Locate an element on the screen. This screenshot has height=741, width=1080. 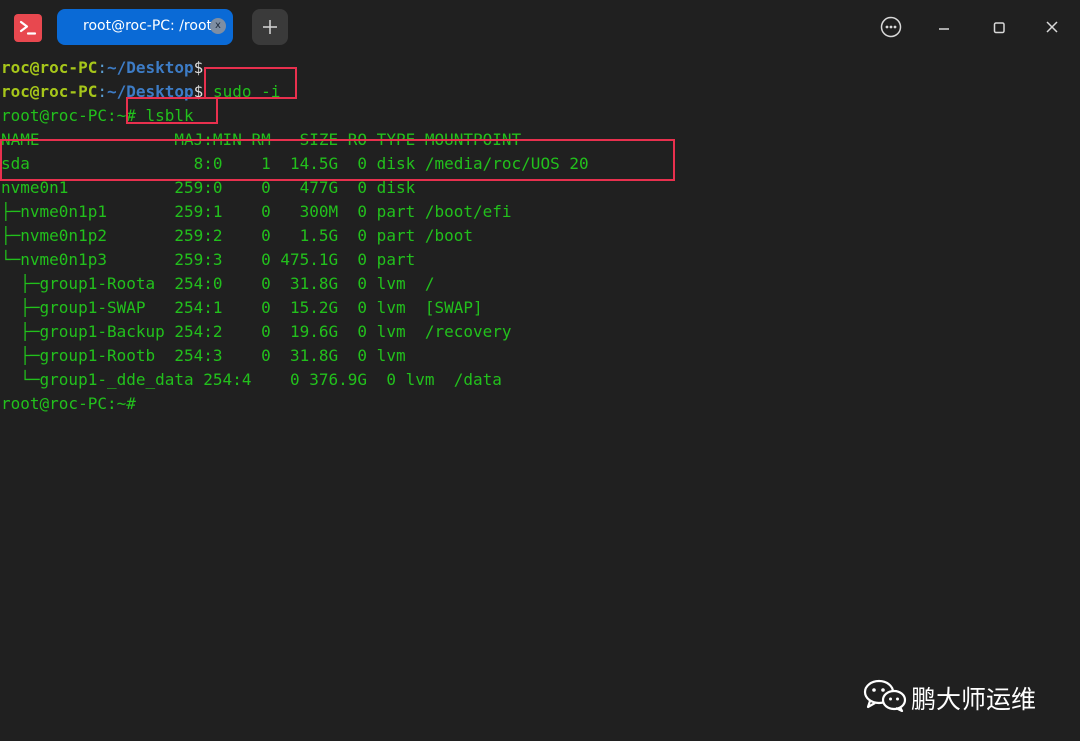
minimize-icon is located at coordinates (944, 29).